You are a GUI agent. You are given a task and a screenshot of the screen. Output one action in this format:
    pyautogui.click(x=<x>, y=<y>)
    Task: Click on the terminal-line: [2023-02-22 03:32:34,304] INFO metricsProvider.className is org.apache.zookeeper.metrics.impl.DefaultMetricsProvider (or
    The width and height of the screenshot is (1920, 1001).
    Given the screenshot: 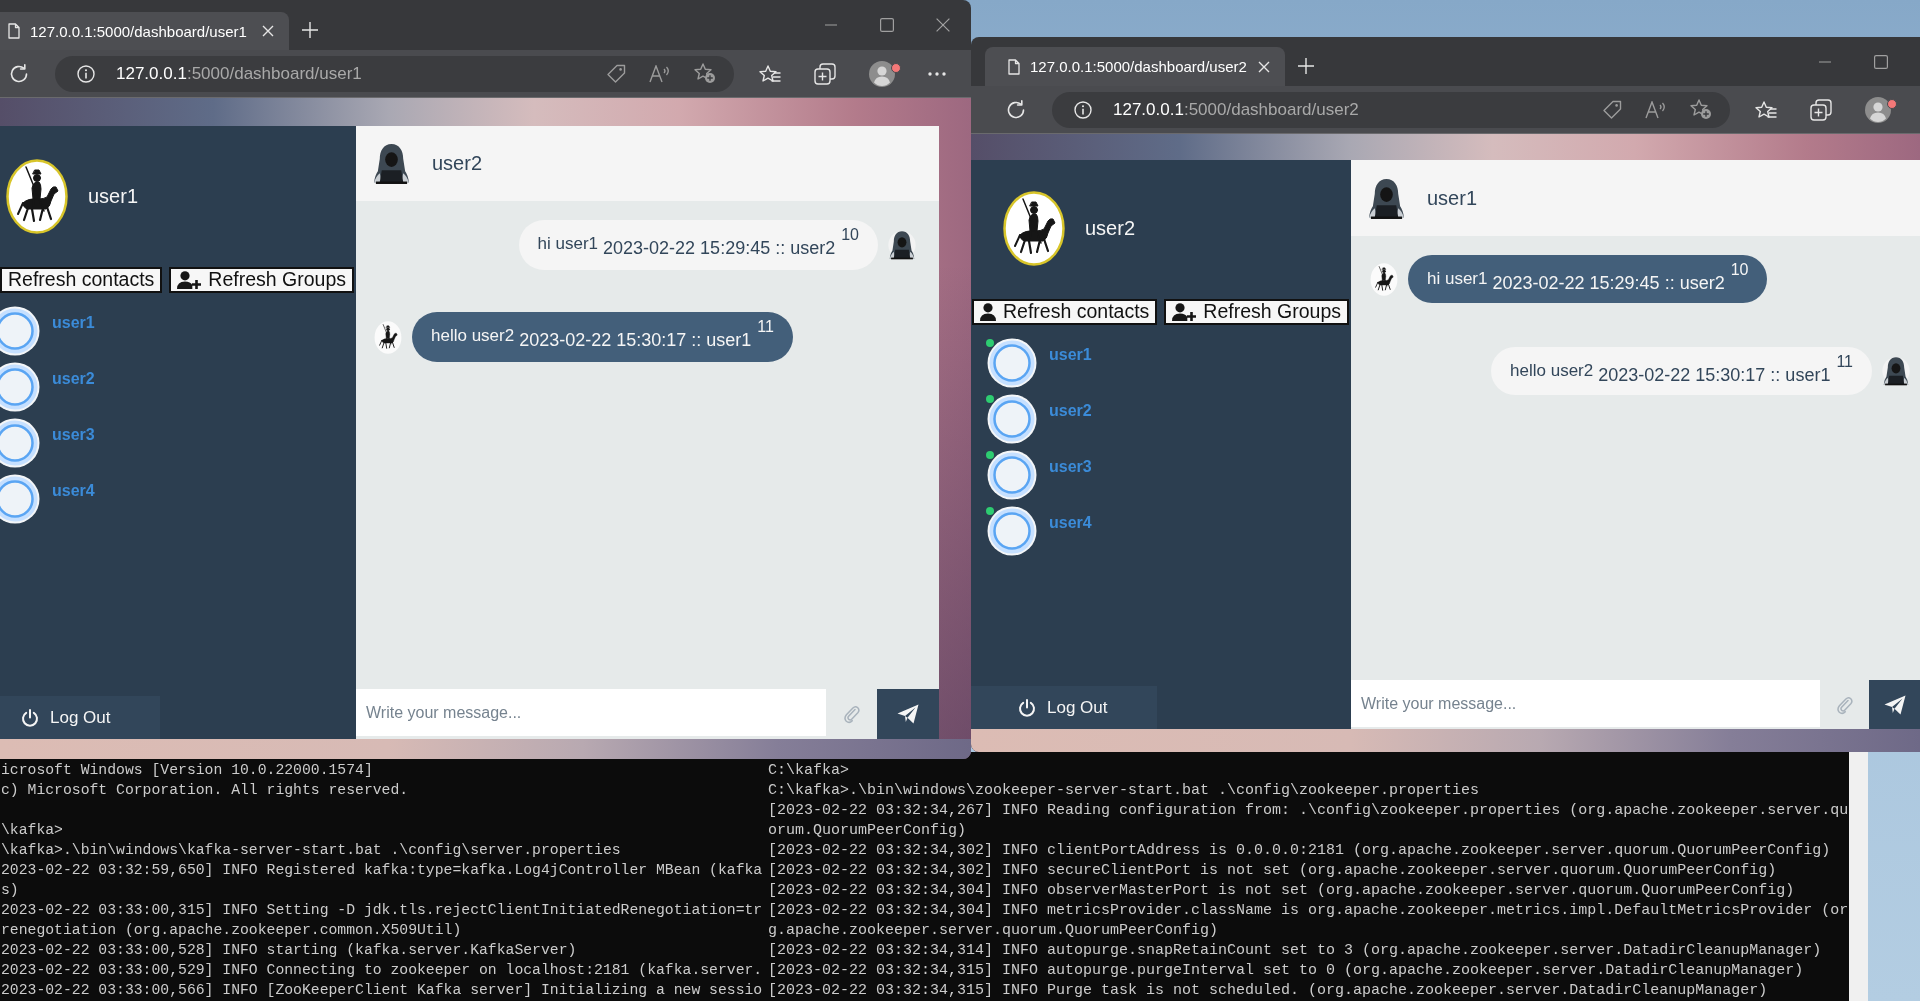 What is the action you would take?
    pyautogui.click(x=1308, y=911)
    